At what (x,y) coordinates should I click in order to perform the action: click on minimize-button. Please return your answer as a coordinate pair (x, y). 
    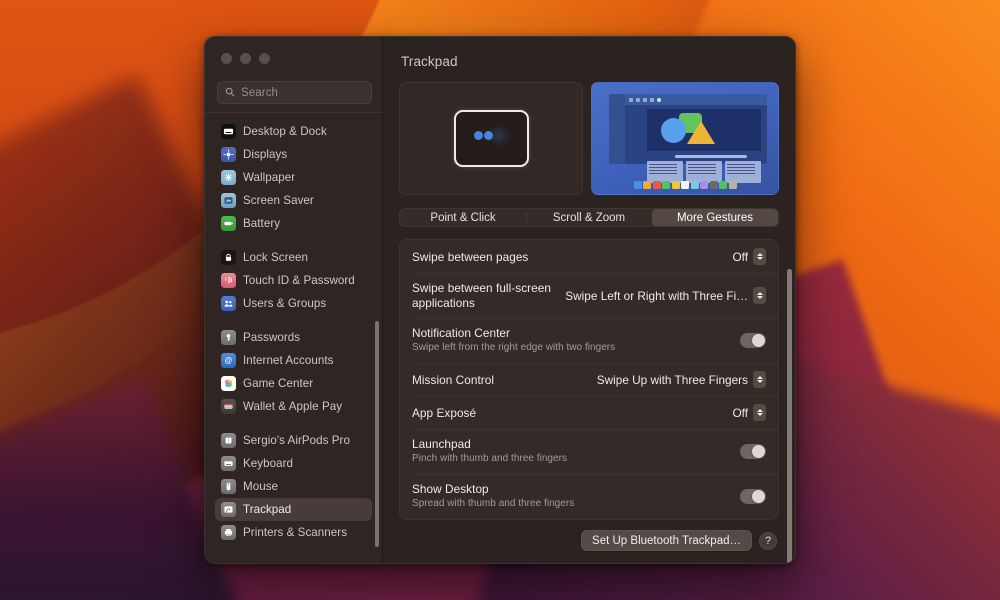
    Looking at the image, I should click on (245, 58).